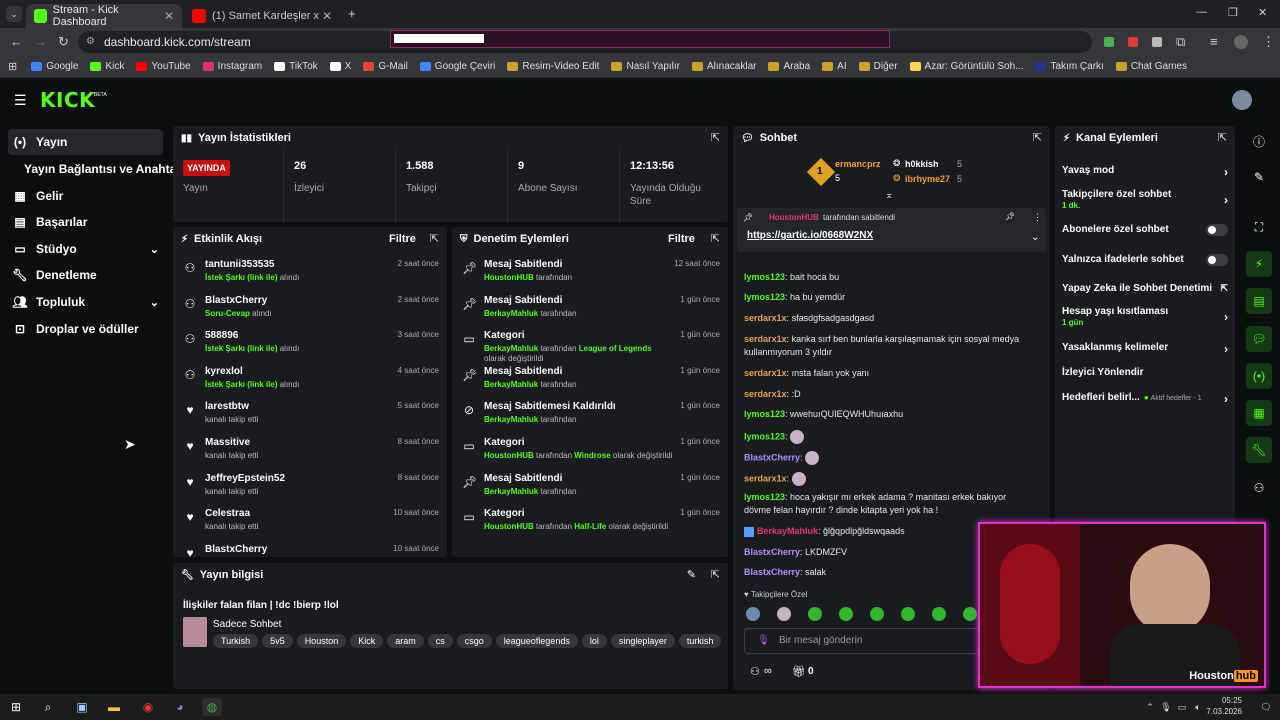  Describe the element at coordinates (1259, 227) in the screenshot. I see `fullscreen-icon: ⛶` at that location.